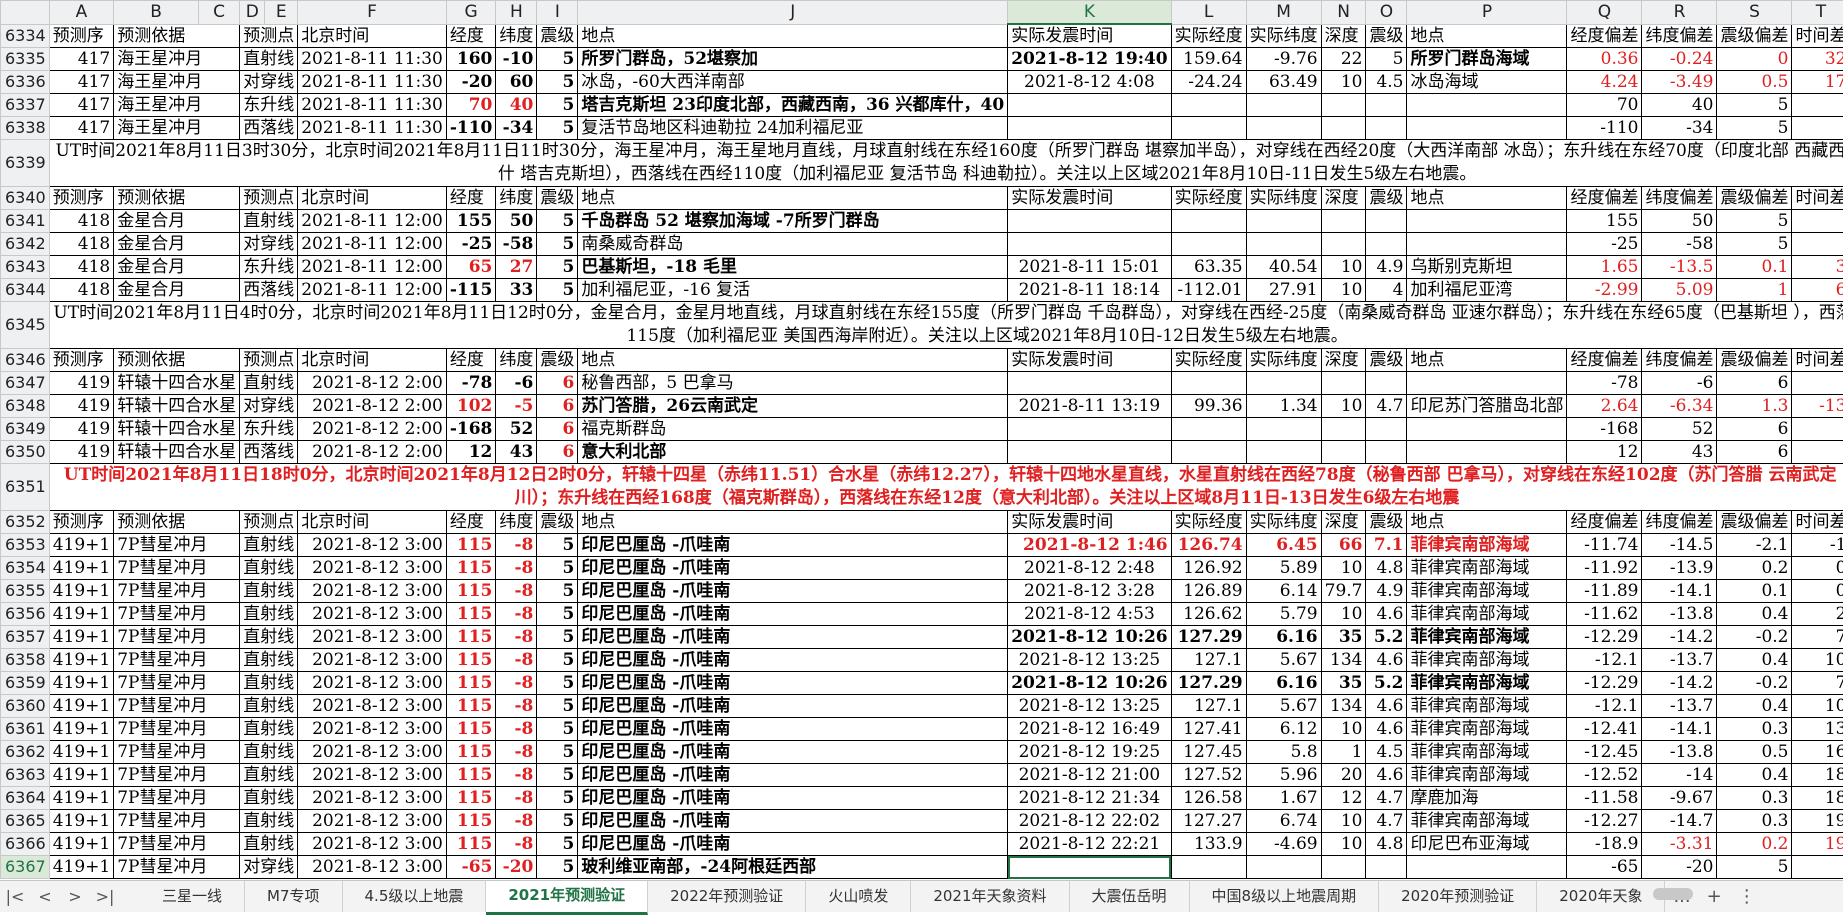 The width and height of the screenshot is (1843, 915). Describe the element at coordinates (1343, 844) in the screenshot. I see `cell: 10` at that location.